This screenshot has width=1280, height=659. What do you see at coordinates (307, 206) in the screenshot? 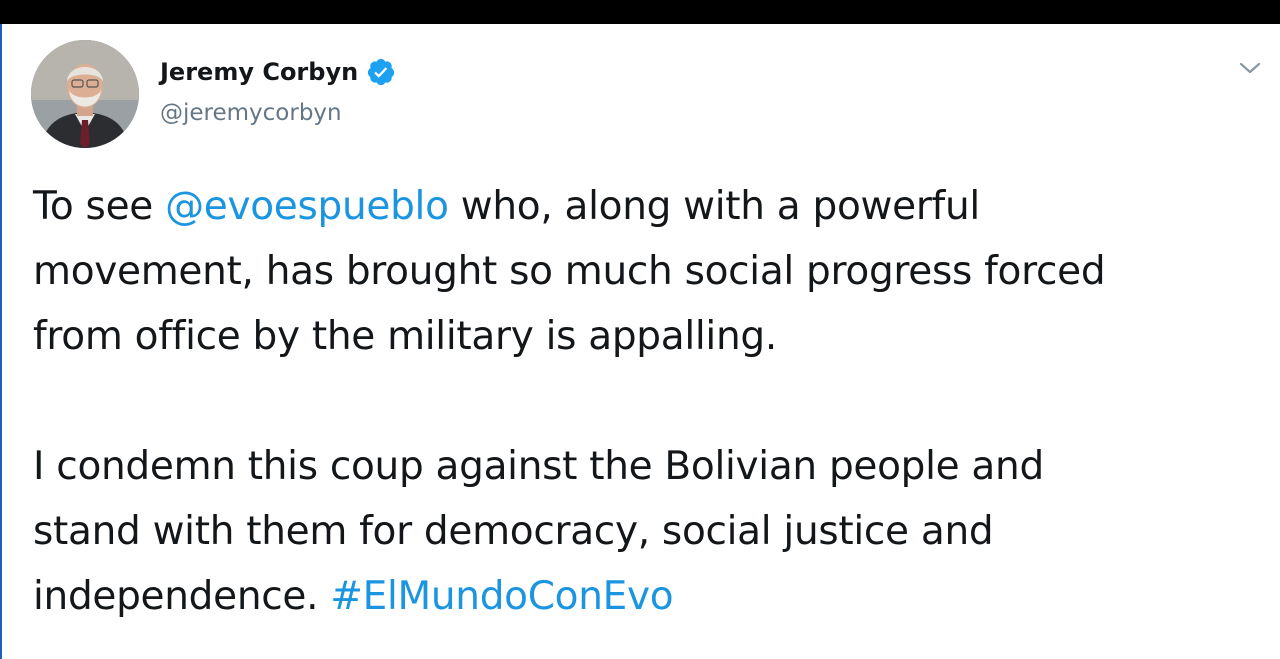
I see `mention-link: @evoespueblo` at bounding box center [307, 206].